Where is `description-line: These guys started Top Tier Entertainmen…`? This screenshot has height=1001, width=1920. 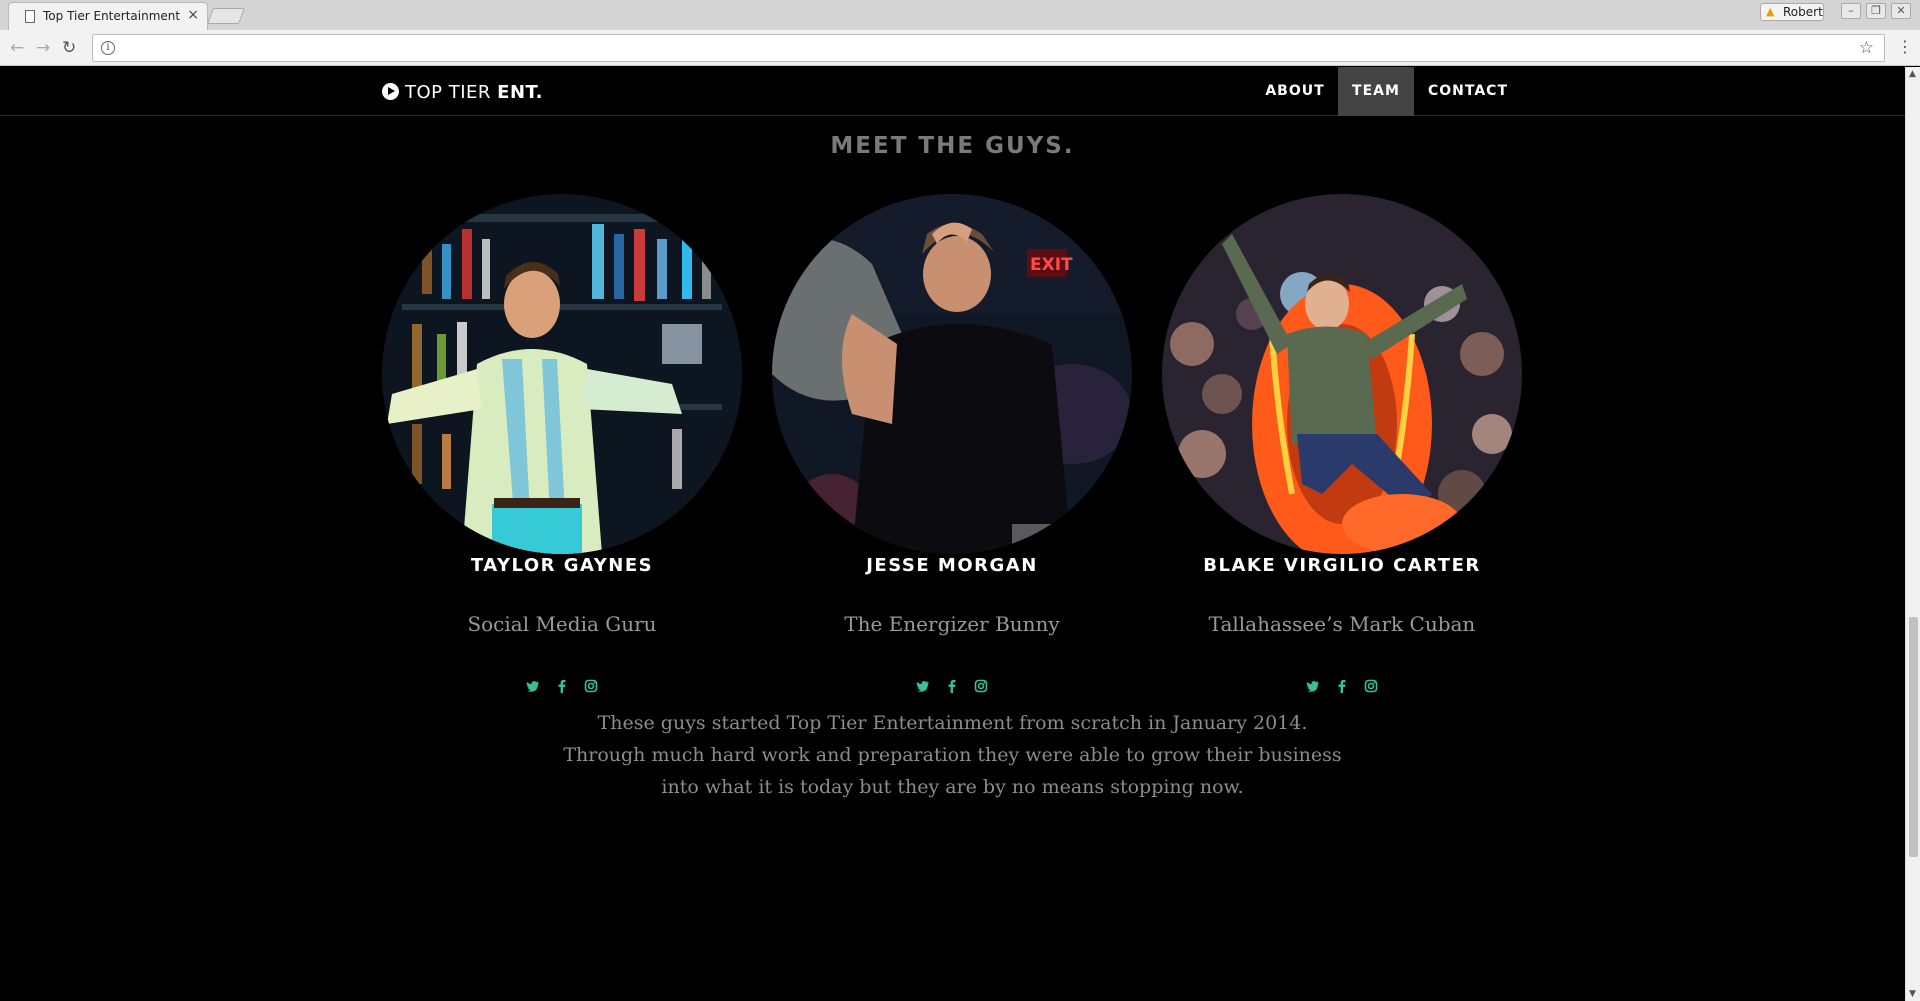 description-line: These guys started Top Tier Entertainmen… is located at coordinates (952, 723).